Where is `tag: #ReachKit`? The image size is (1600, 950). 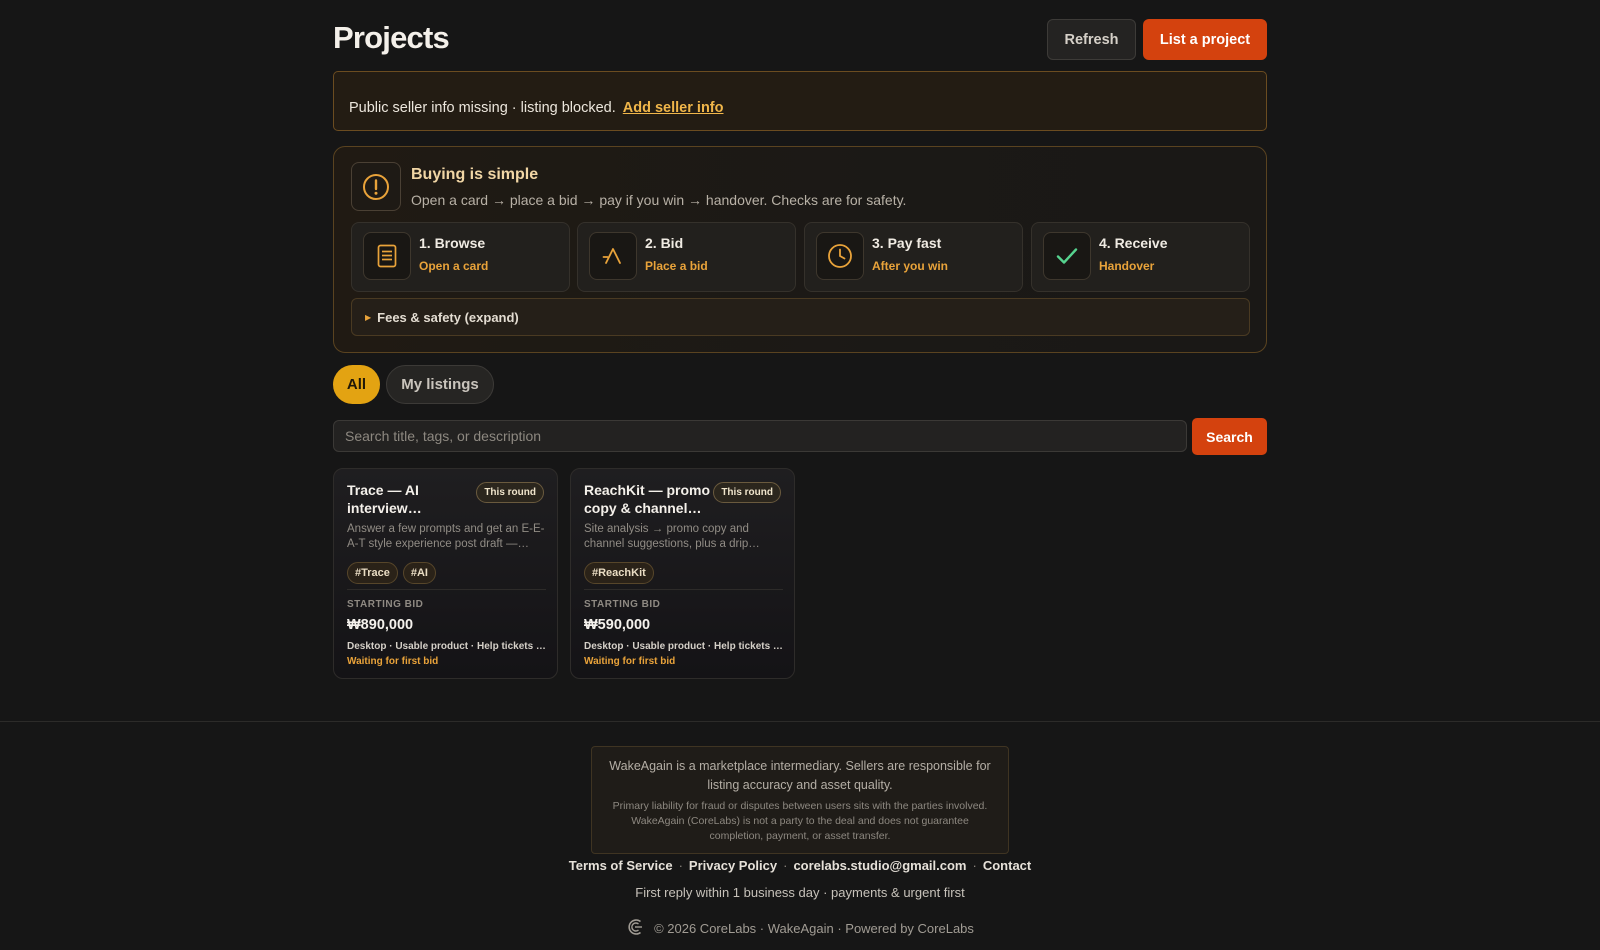 tag: #ReachKit is located at coordinates (619, 573).